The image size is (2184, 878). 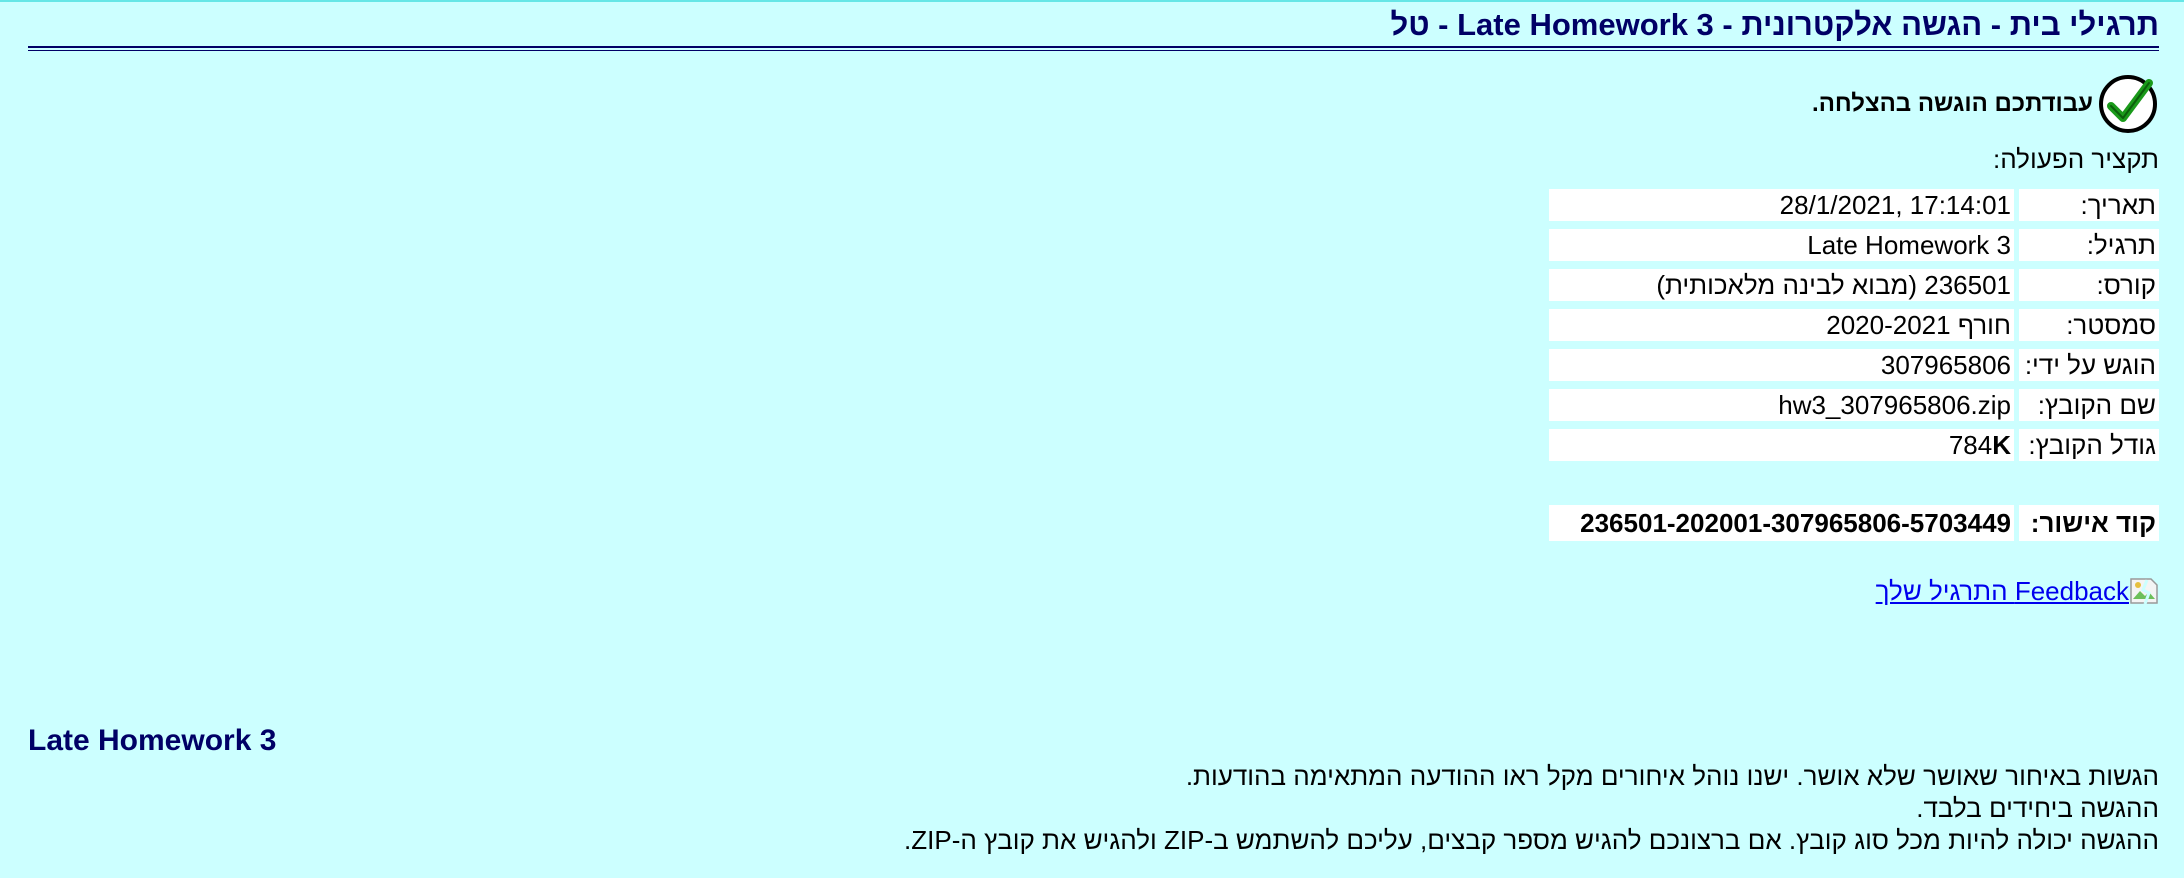 I want to click on summary-value: 307965806, so click(x=1781, y=365).